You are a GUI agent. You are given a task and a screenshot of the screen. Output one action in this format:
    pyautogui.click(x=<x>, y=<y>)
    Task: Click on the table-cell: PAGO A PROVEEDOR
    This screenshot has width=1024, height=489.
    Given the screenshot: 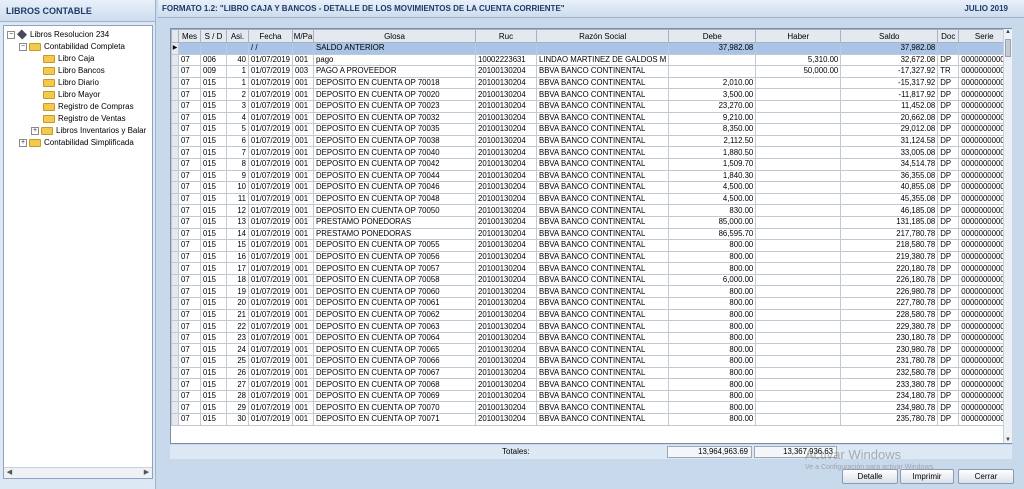 What is the action you would take?
    pyautogui.click(x=395, y=71)
    